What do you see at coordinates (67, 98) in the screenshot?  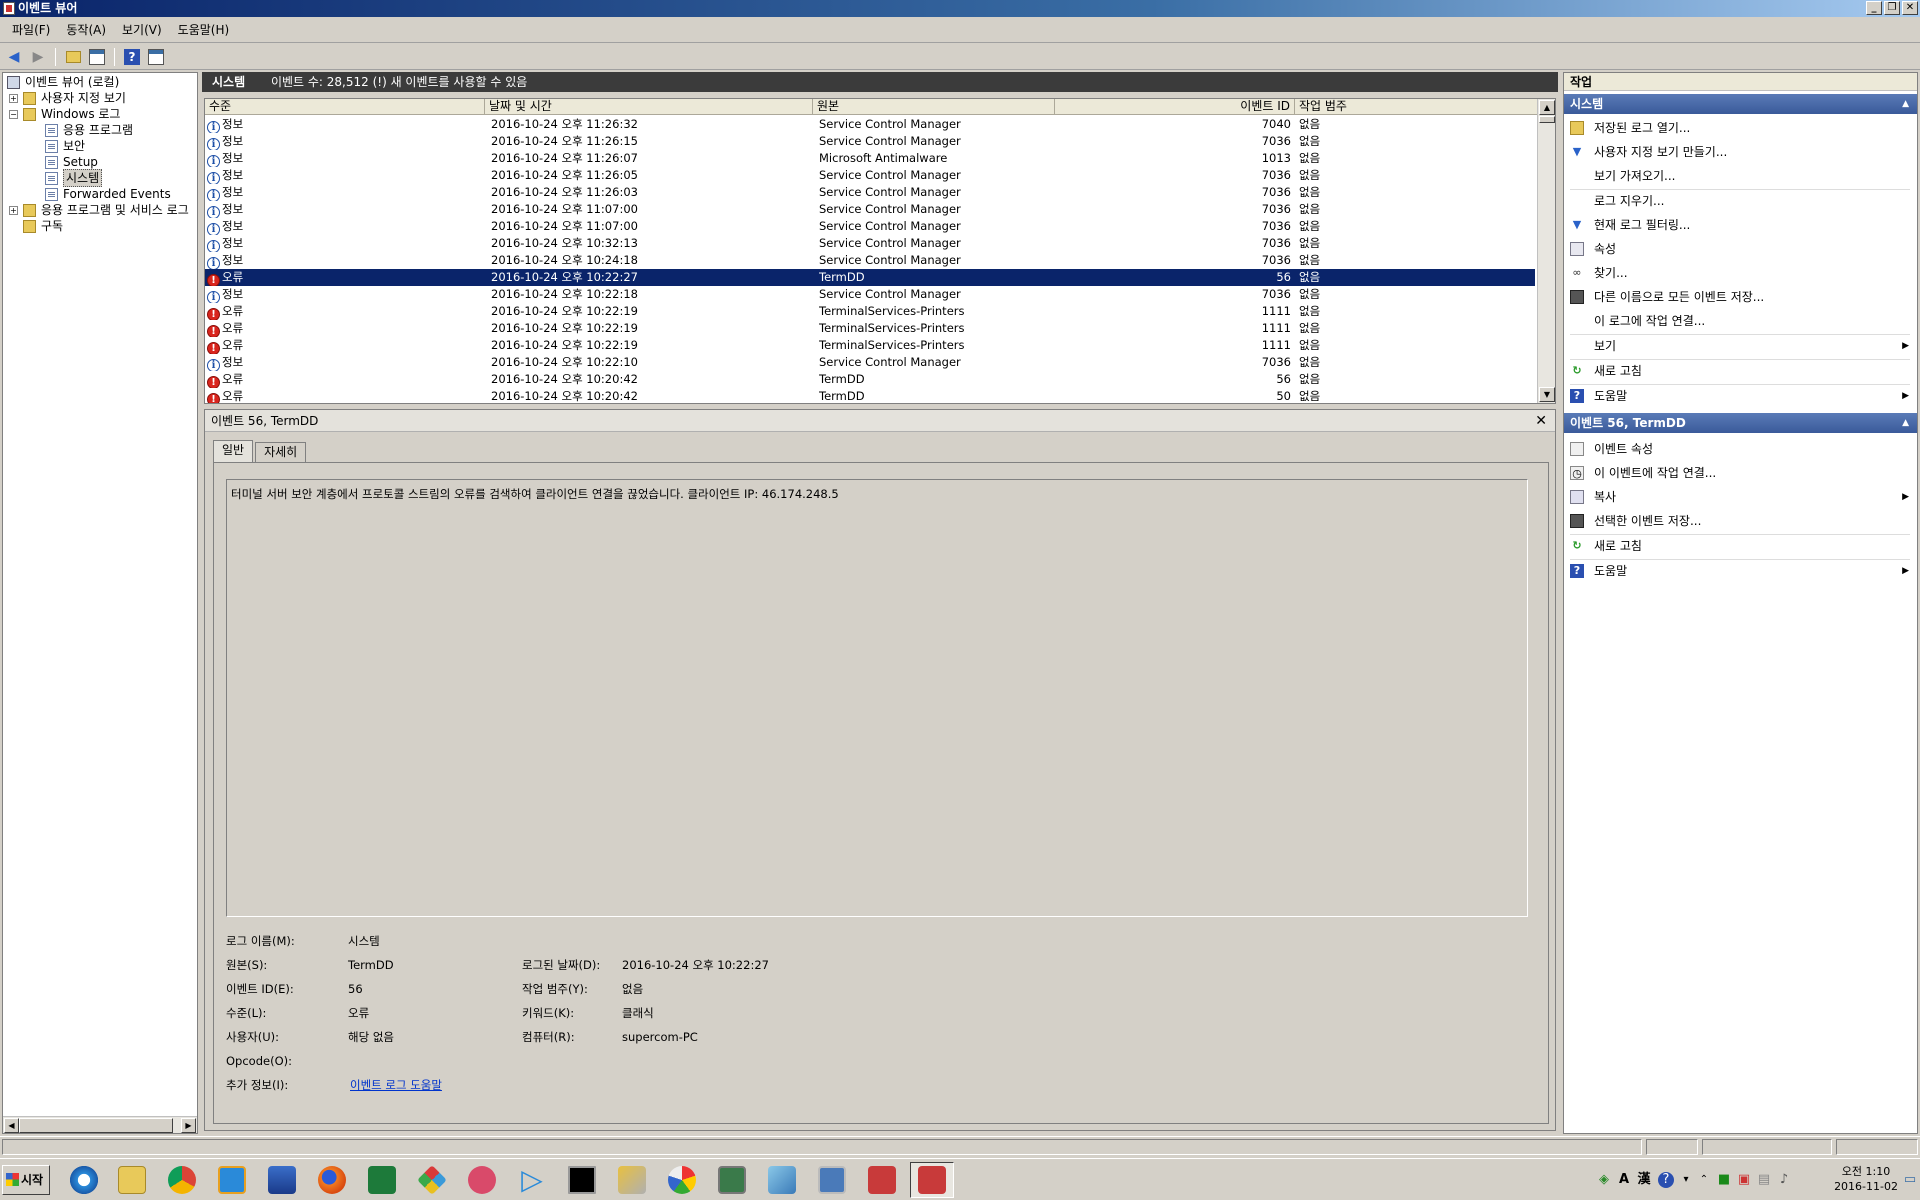 I see `tree-custom-views: + 사용자 지정 보기` at bounding box center [67, 98].